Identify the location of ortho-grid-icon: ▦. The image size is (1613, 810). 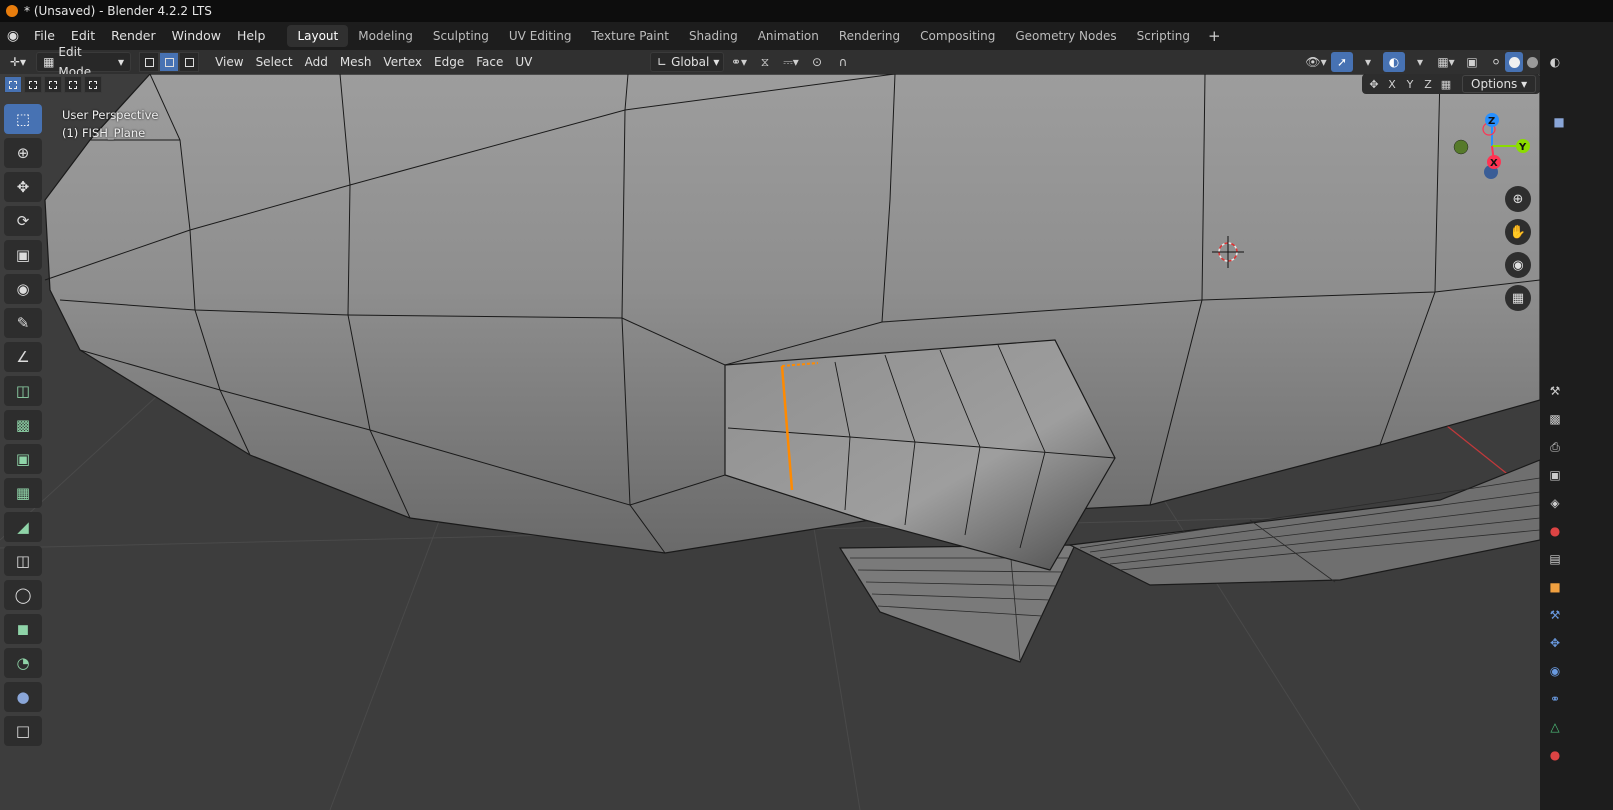
(1518, 298).